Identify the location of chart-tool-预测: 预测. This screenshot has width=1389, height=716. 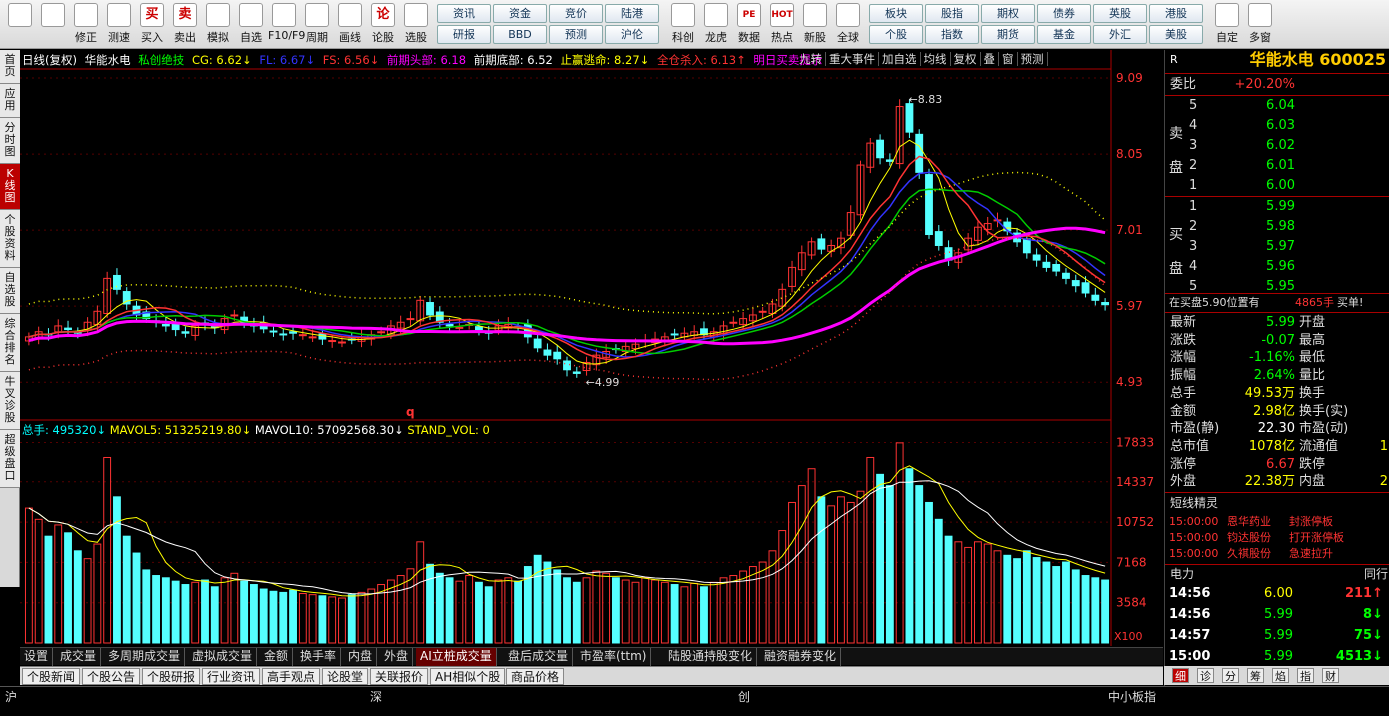
(1032, 59).